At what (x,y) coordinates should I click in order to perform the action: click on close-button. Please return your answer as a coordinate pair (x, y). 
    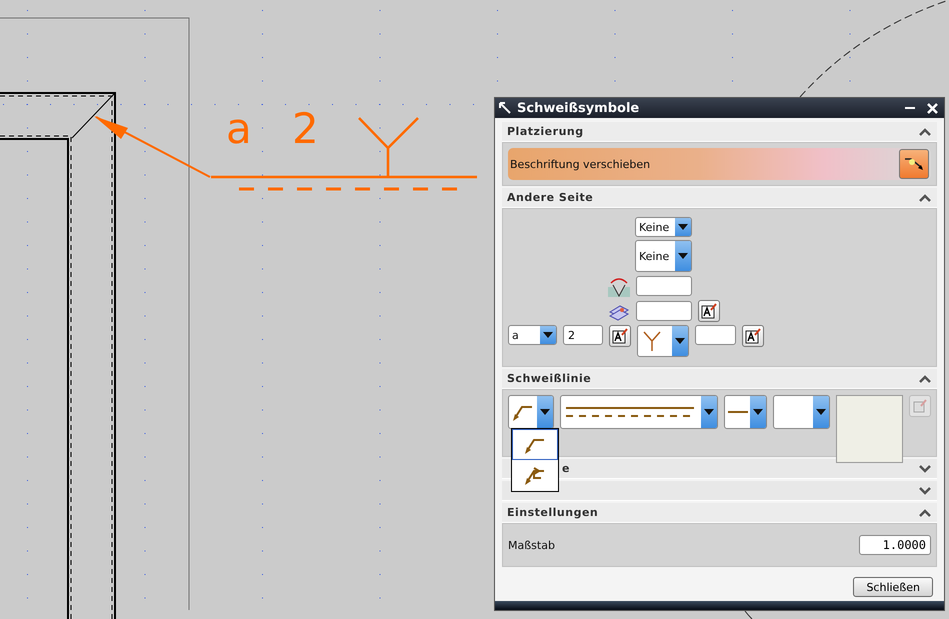
    Looking at the image, I should click on (932, 108).